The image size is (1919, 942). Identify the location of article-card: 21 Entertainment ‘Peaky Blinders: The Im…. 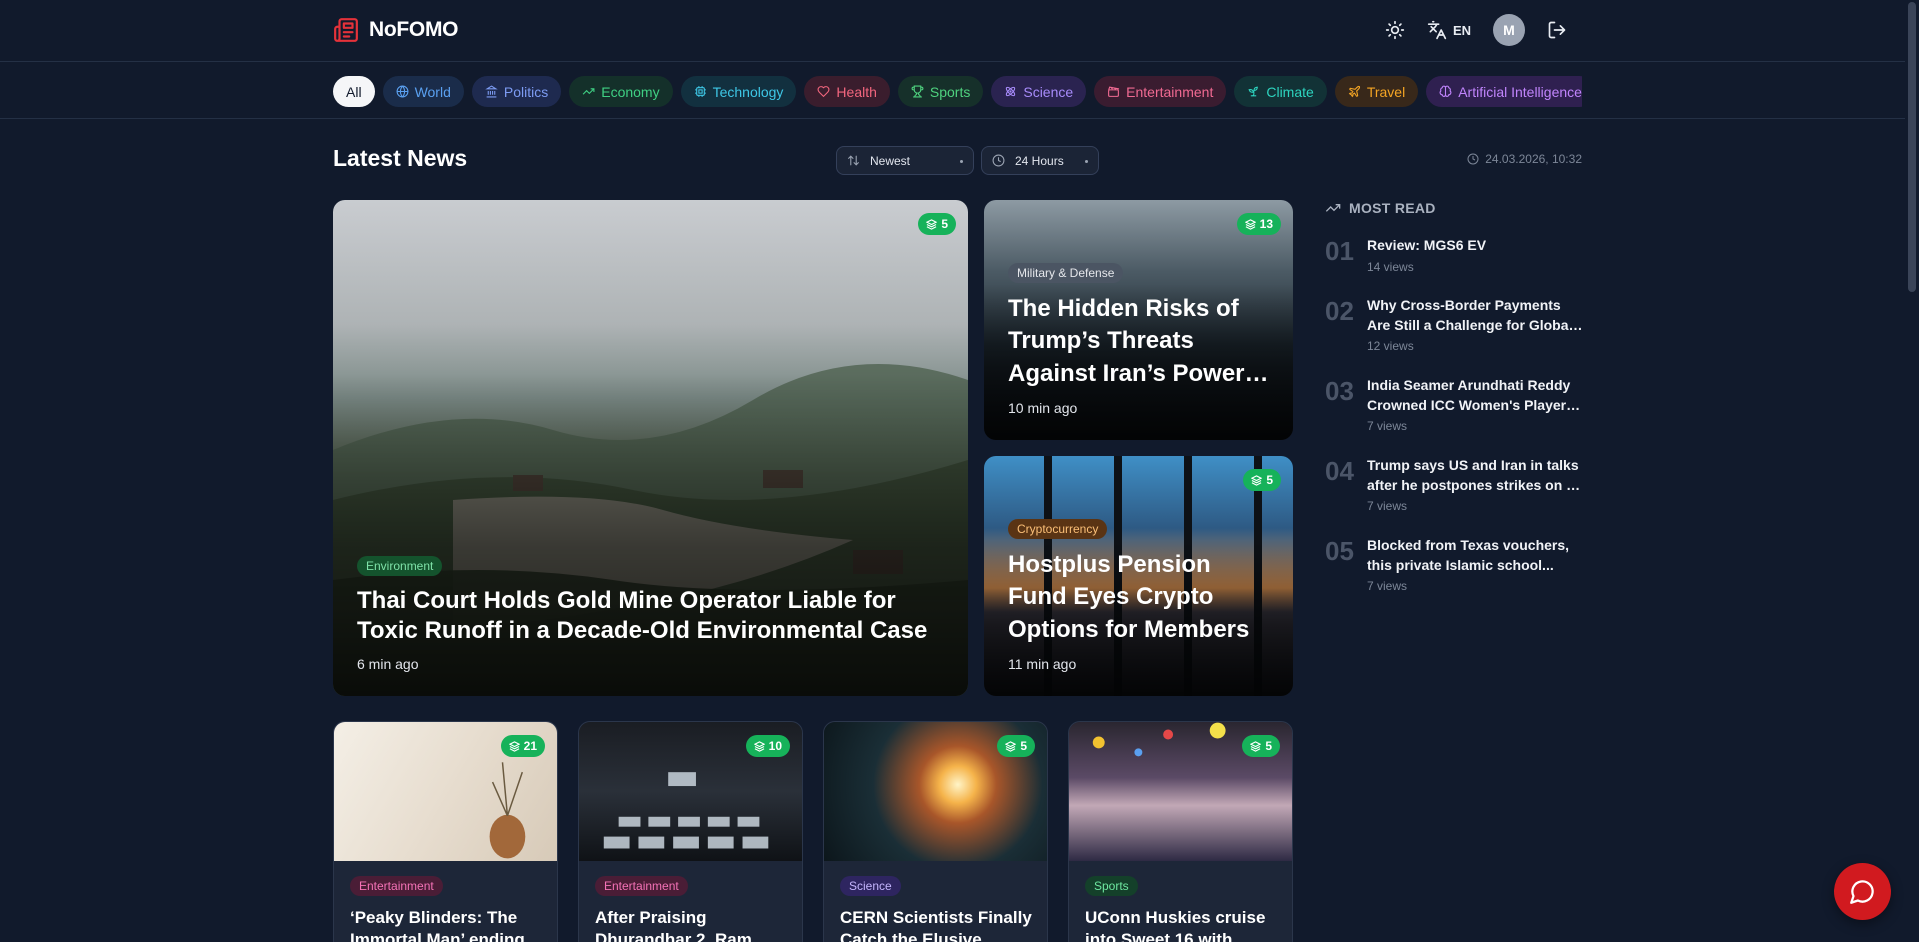
(445, 831).